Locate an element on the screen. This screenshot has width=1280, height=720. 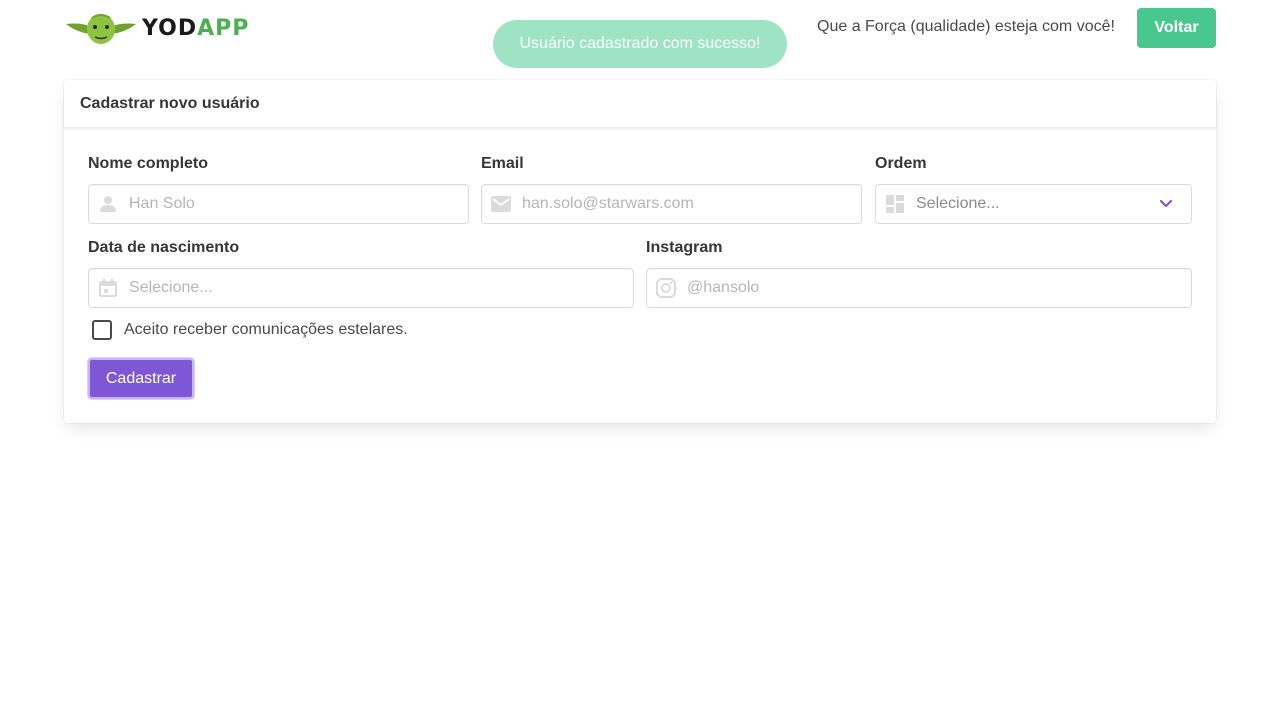
logo-wordmark-part2: APP is located at coordinates (223, 28).